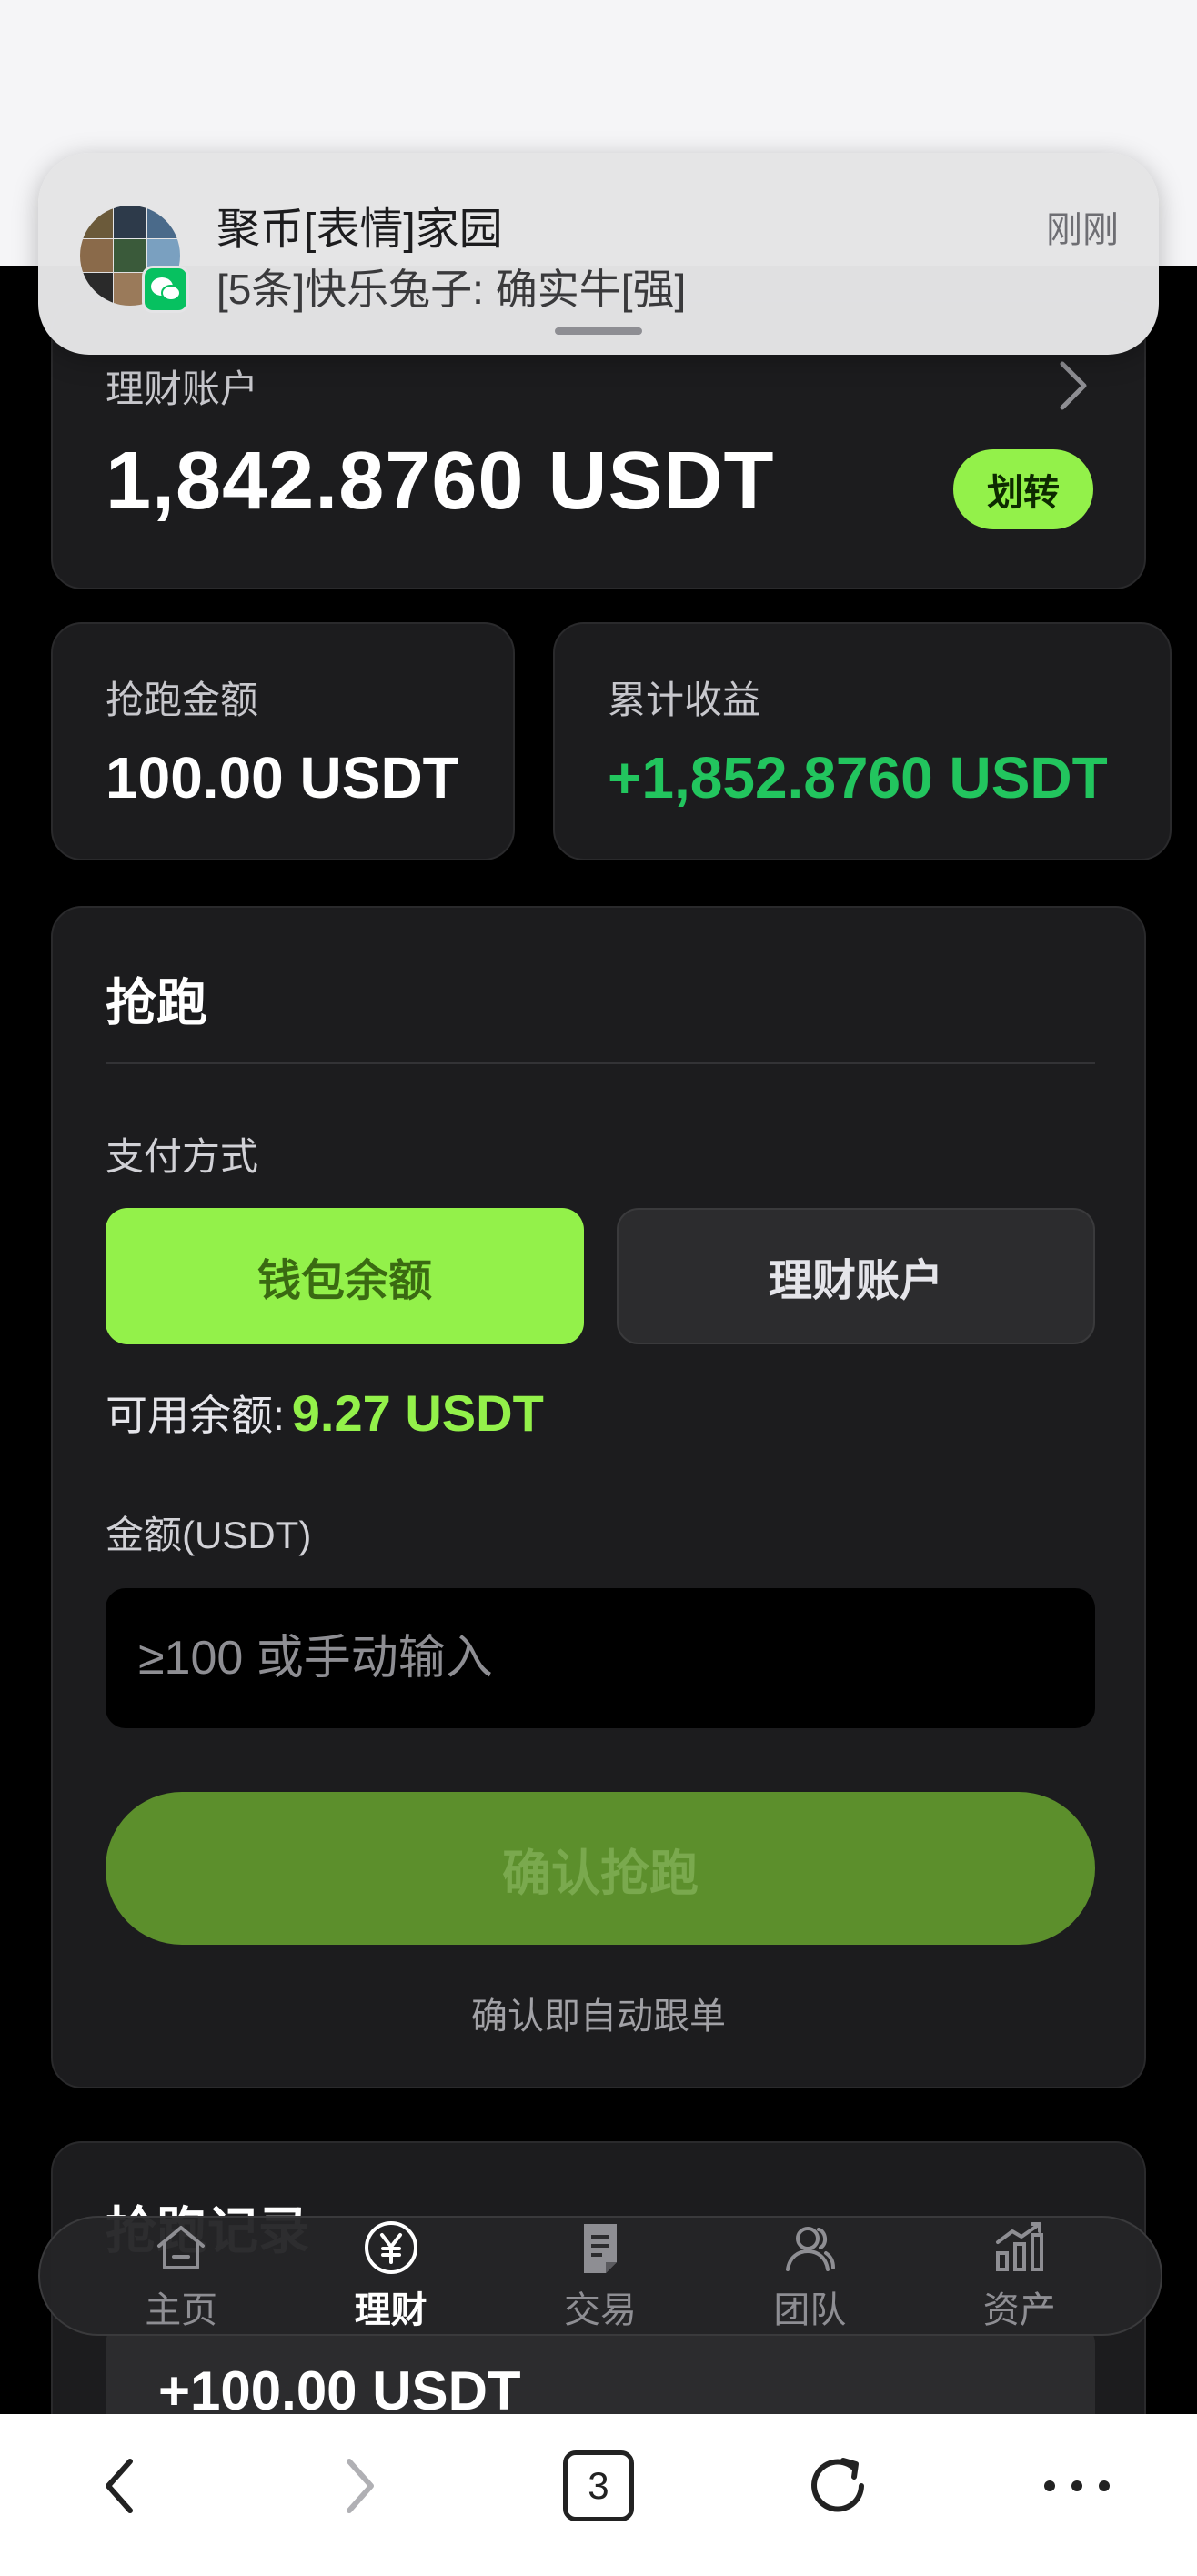 The image size is (1197, 2576). I want to click on pay-method-label: 支付方式, so click(182, 1156).